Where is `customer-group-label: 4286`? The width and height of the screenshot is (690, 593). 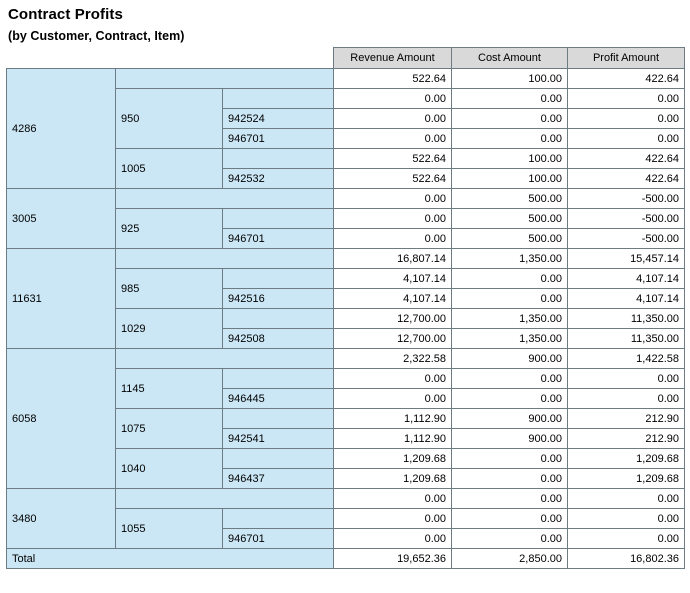
customer-group-label: 4286 is located at coordinates (61, 128).